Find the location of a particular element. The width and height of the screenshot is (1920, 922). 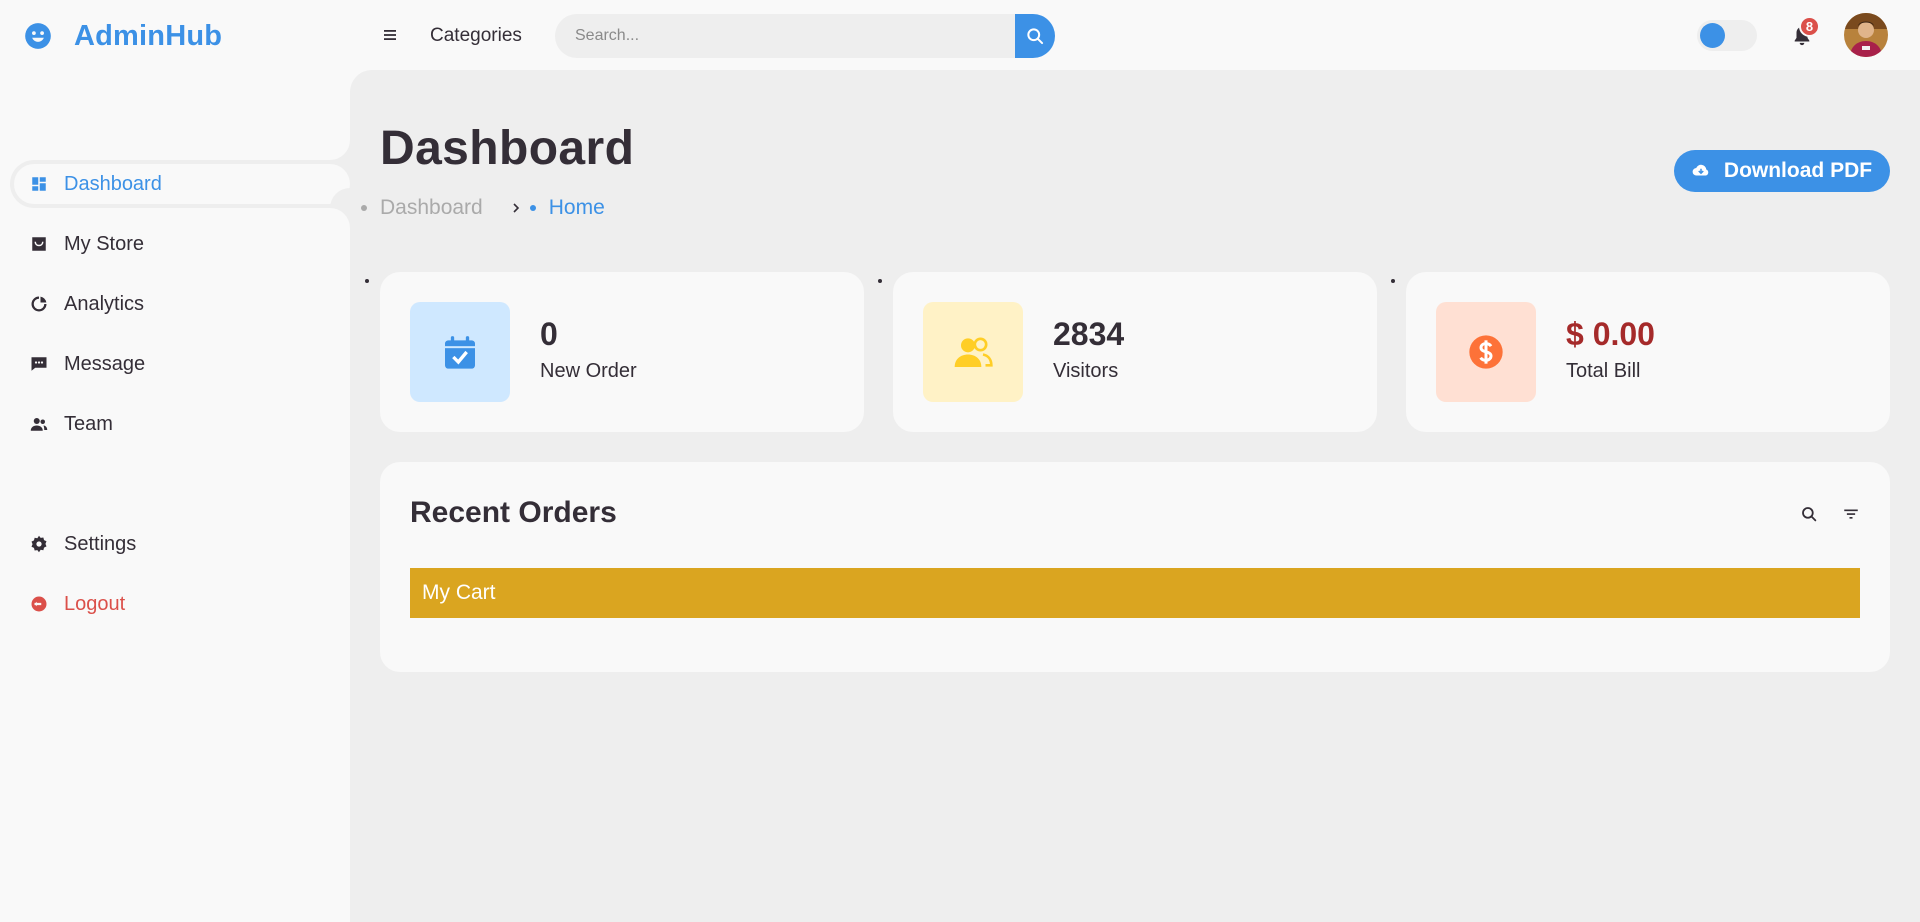

sidebar-item-label: Message is located at coordinates (105, 363).